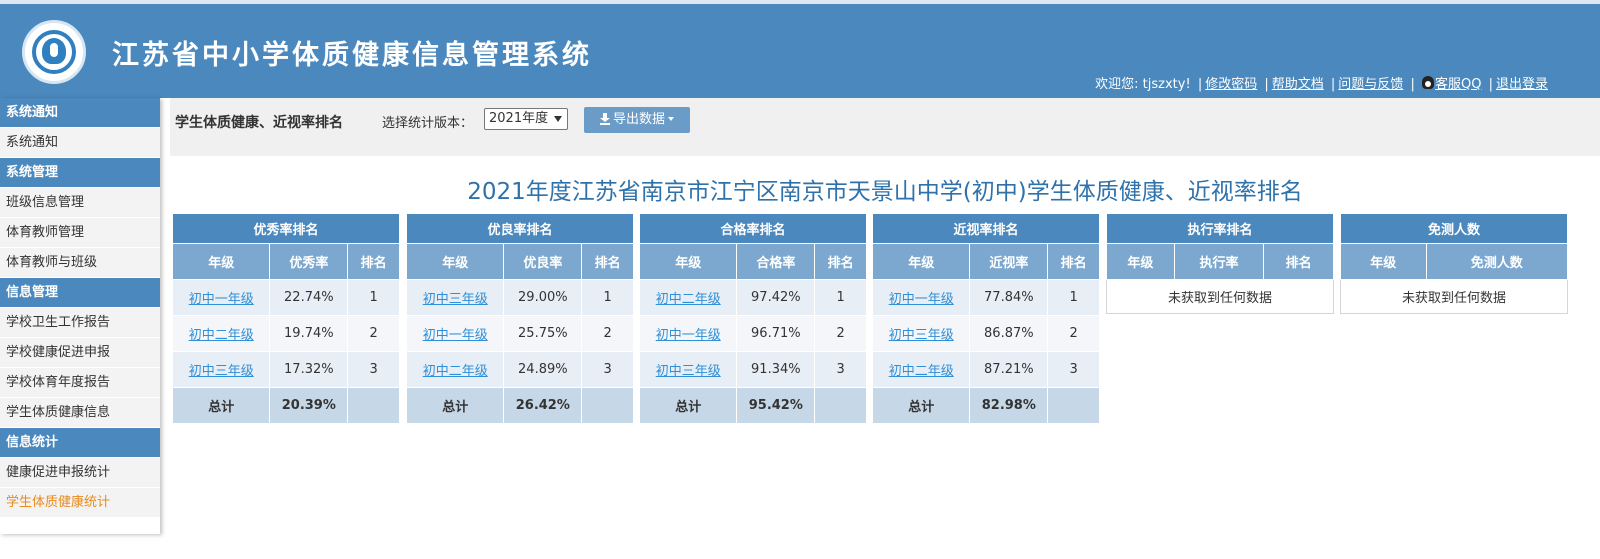  I want to click on sidebar-item: 班级信息管理, so click(80, 203).